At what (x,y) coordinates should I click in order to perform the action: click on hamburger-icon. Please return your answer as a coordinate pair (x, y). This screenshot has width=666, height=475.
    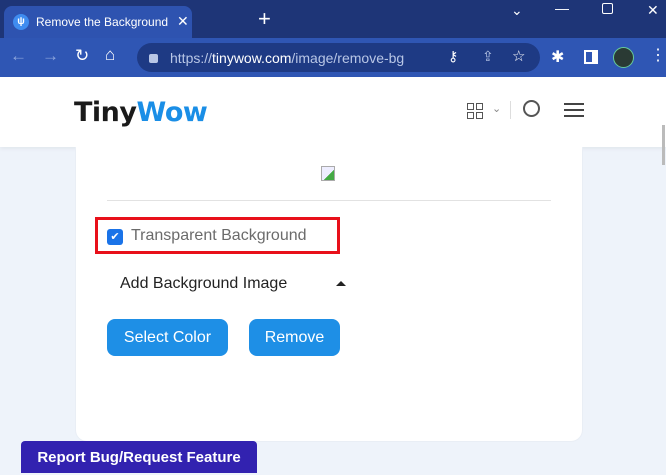
    Looking at the image, I should click on (574, 110).